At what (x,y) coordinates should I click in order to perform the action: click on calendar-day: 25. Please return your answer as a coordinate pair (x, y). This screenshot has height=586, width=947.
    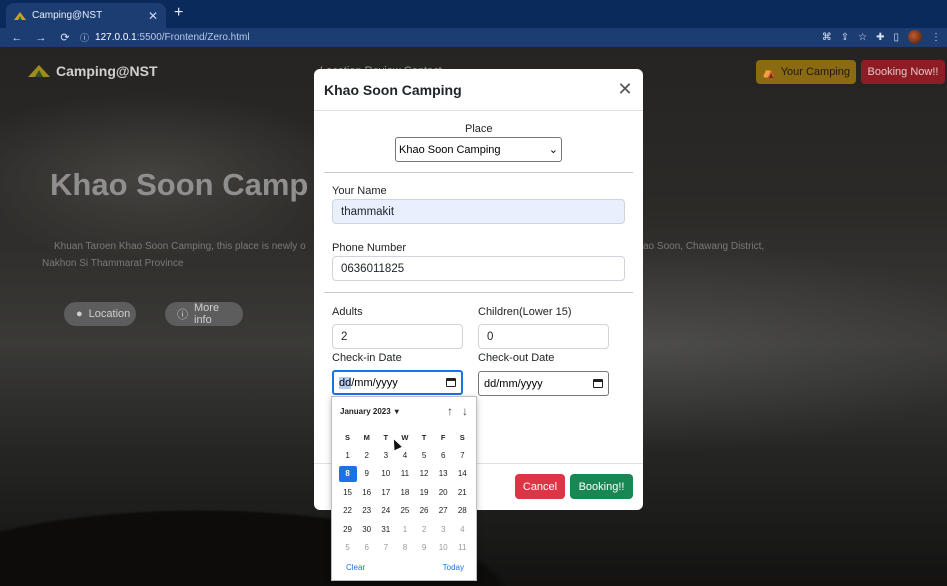
    Looking at the image, I should click on (404, 510).